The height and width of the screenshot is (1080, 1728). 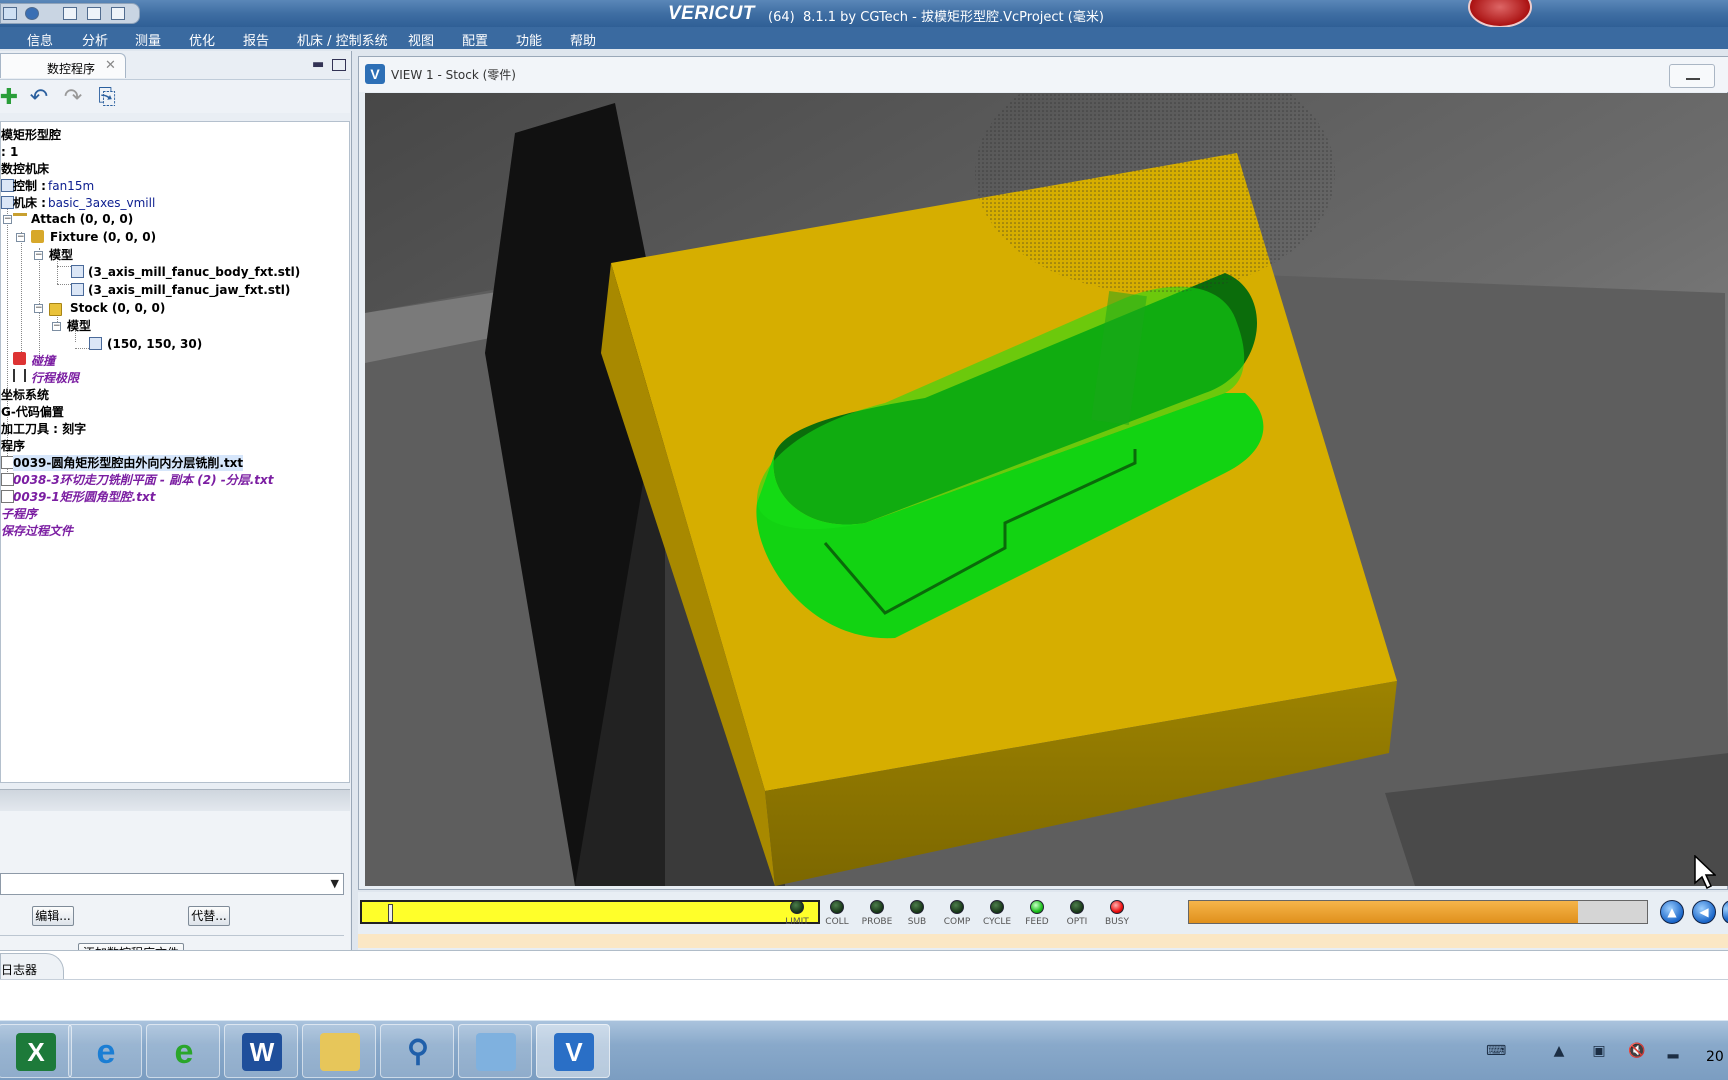 What do you see at coordinates (1384, 912) in the screenshot?
I see `simulation-progress-fill` at bounding box center [1384, 912].